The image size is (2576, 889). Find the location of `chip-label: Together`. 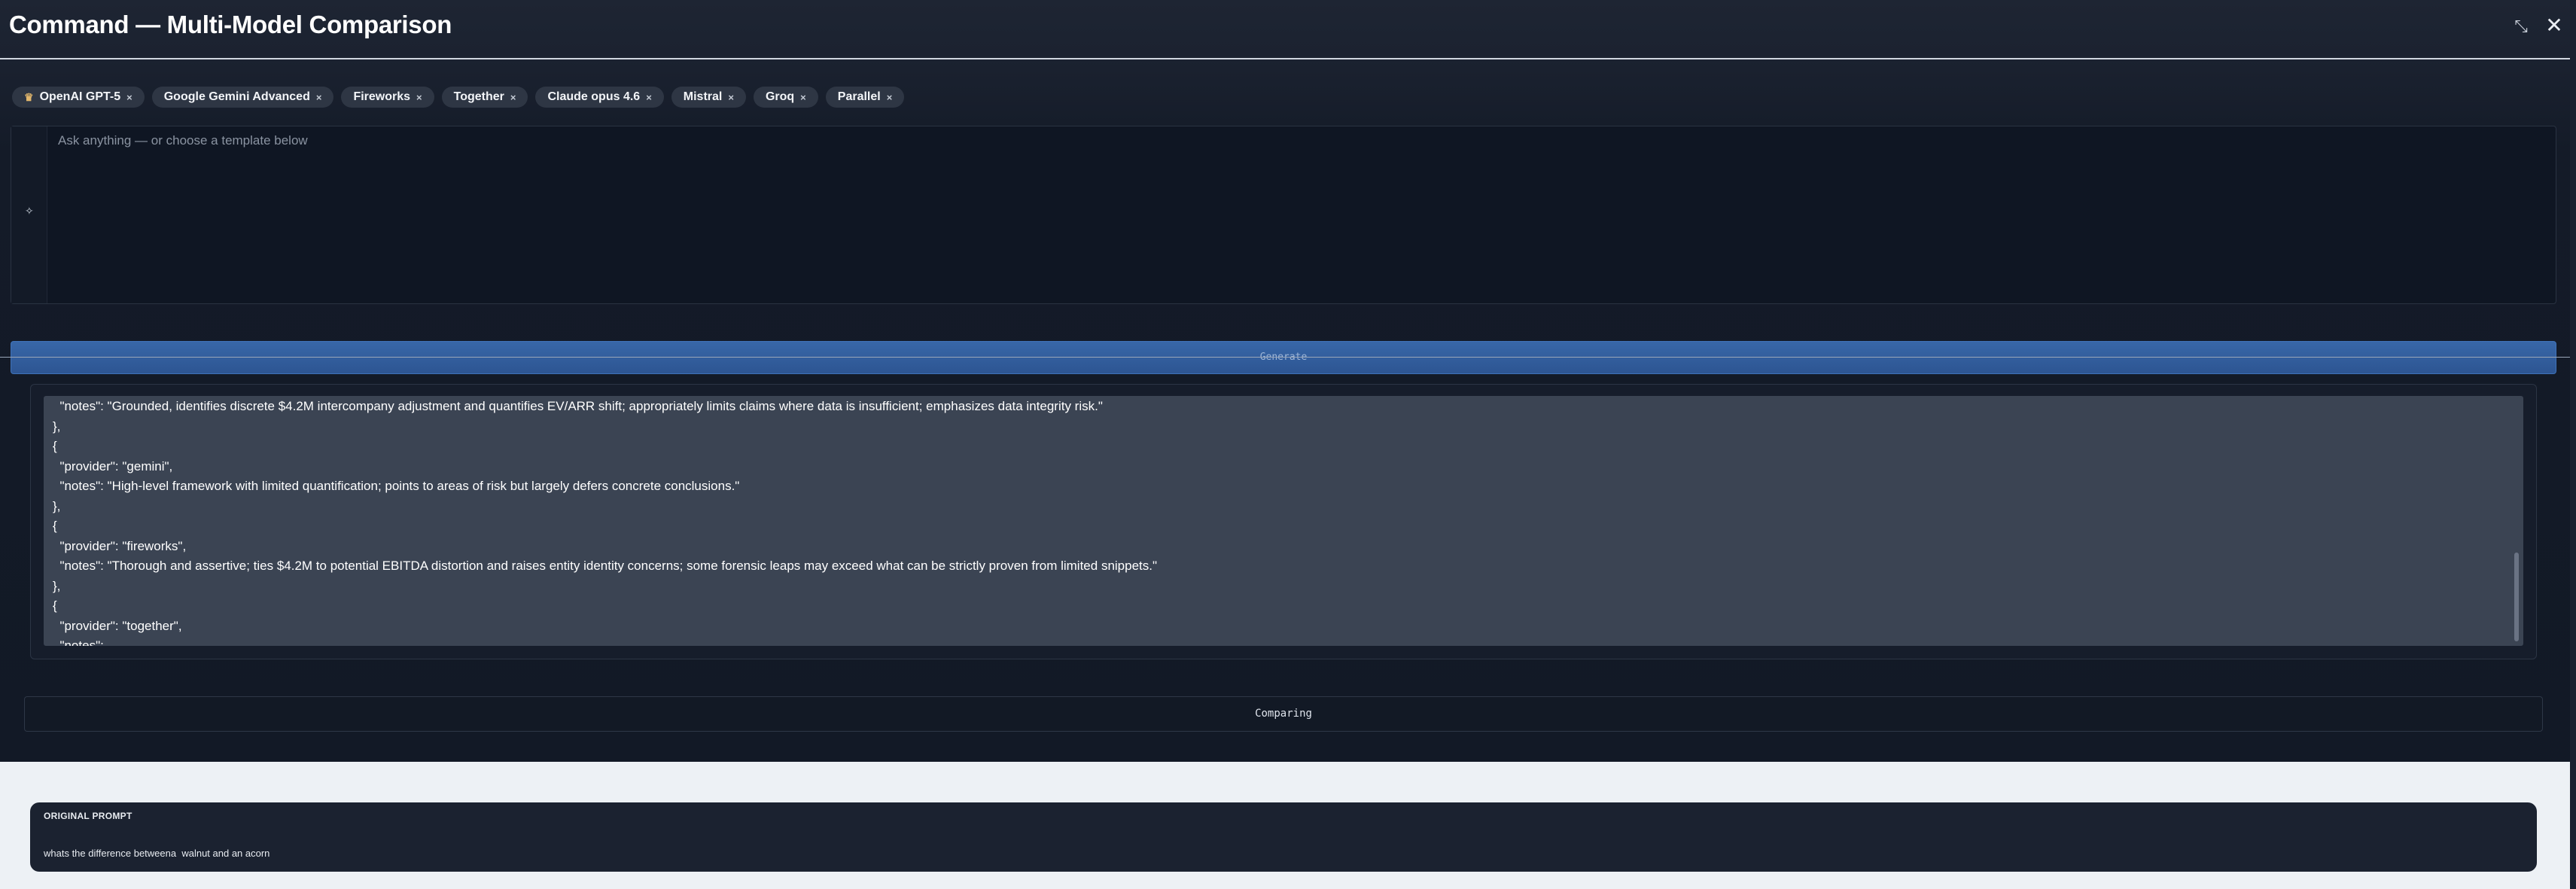

chip-label: Together is located at coordinates (479, 96).